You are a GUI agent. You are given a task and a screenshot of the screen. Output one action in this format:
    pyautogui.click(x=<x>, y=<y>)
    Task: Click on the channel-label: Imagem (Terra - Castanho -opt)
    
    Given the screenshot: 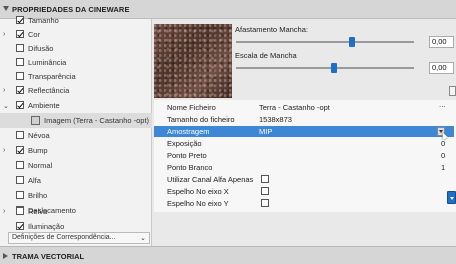 What is the action you would take?
    pyautogui.click(x=97, y=120)
    